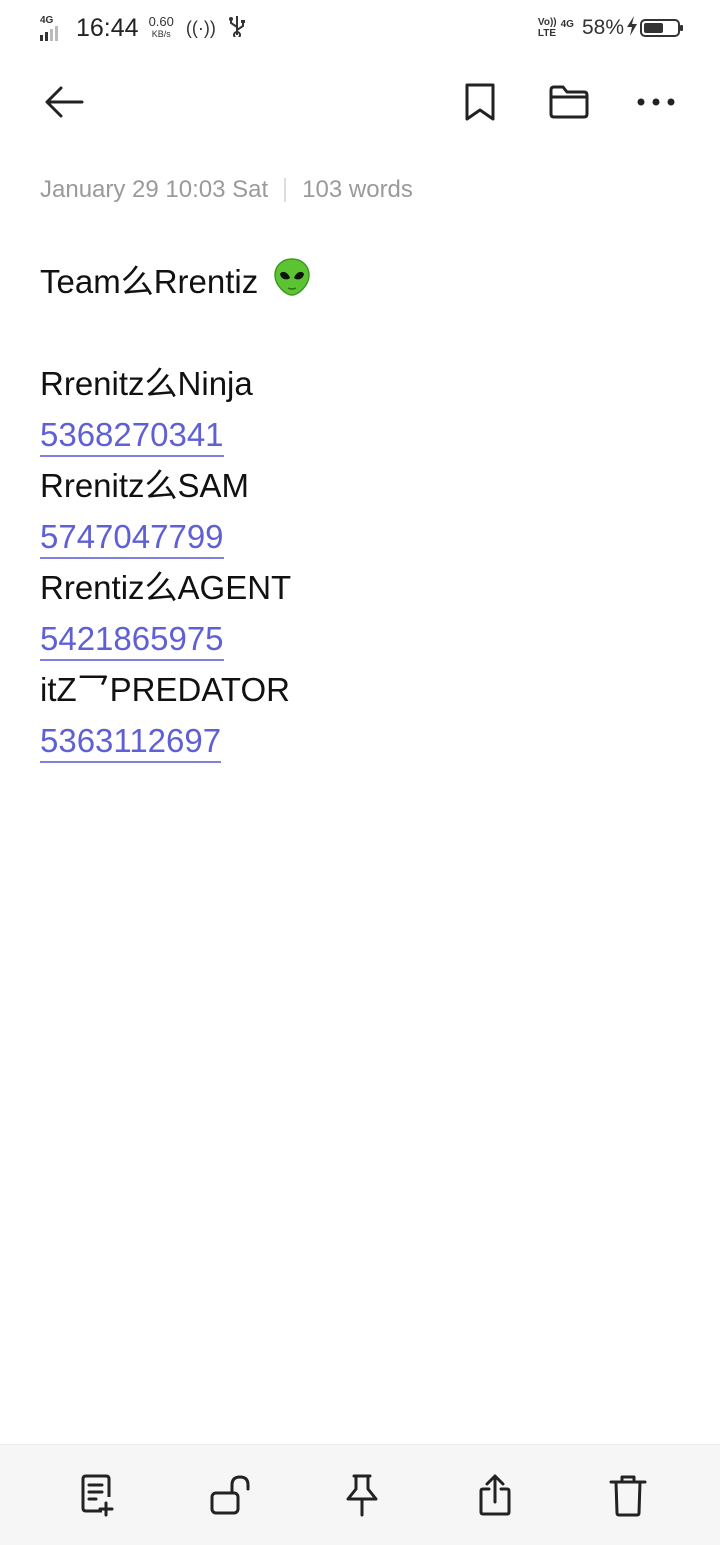 This screenshot has height=1545, width=720. What do you see at coordinates (64, 102) in the screenshot?
I see `back-arrow-icon` at bounding box center [64, 102].